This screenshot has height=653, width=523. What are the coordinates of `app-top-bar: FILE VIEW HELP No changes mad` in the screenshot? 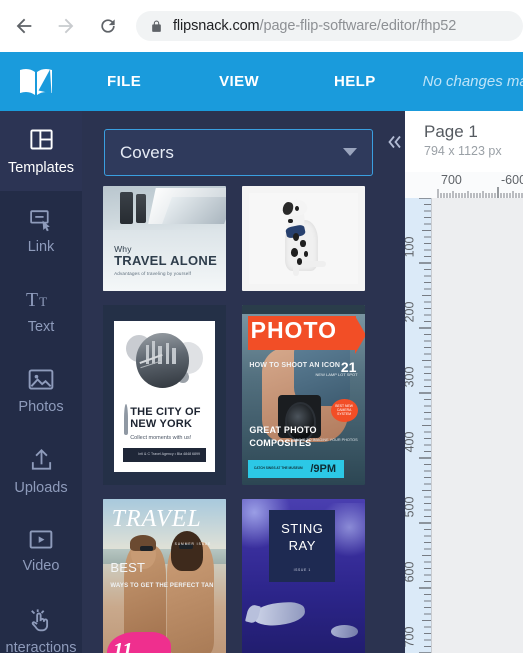 It's located at (261, 81).